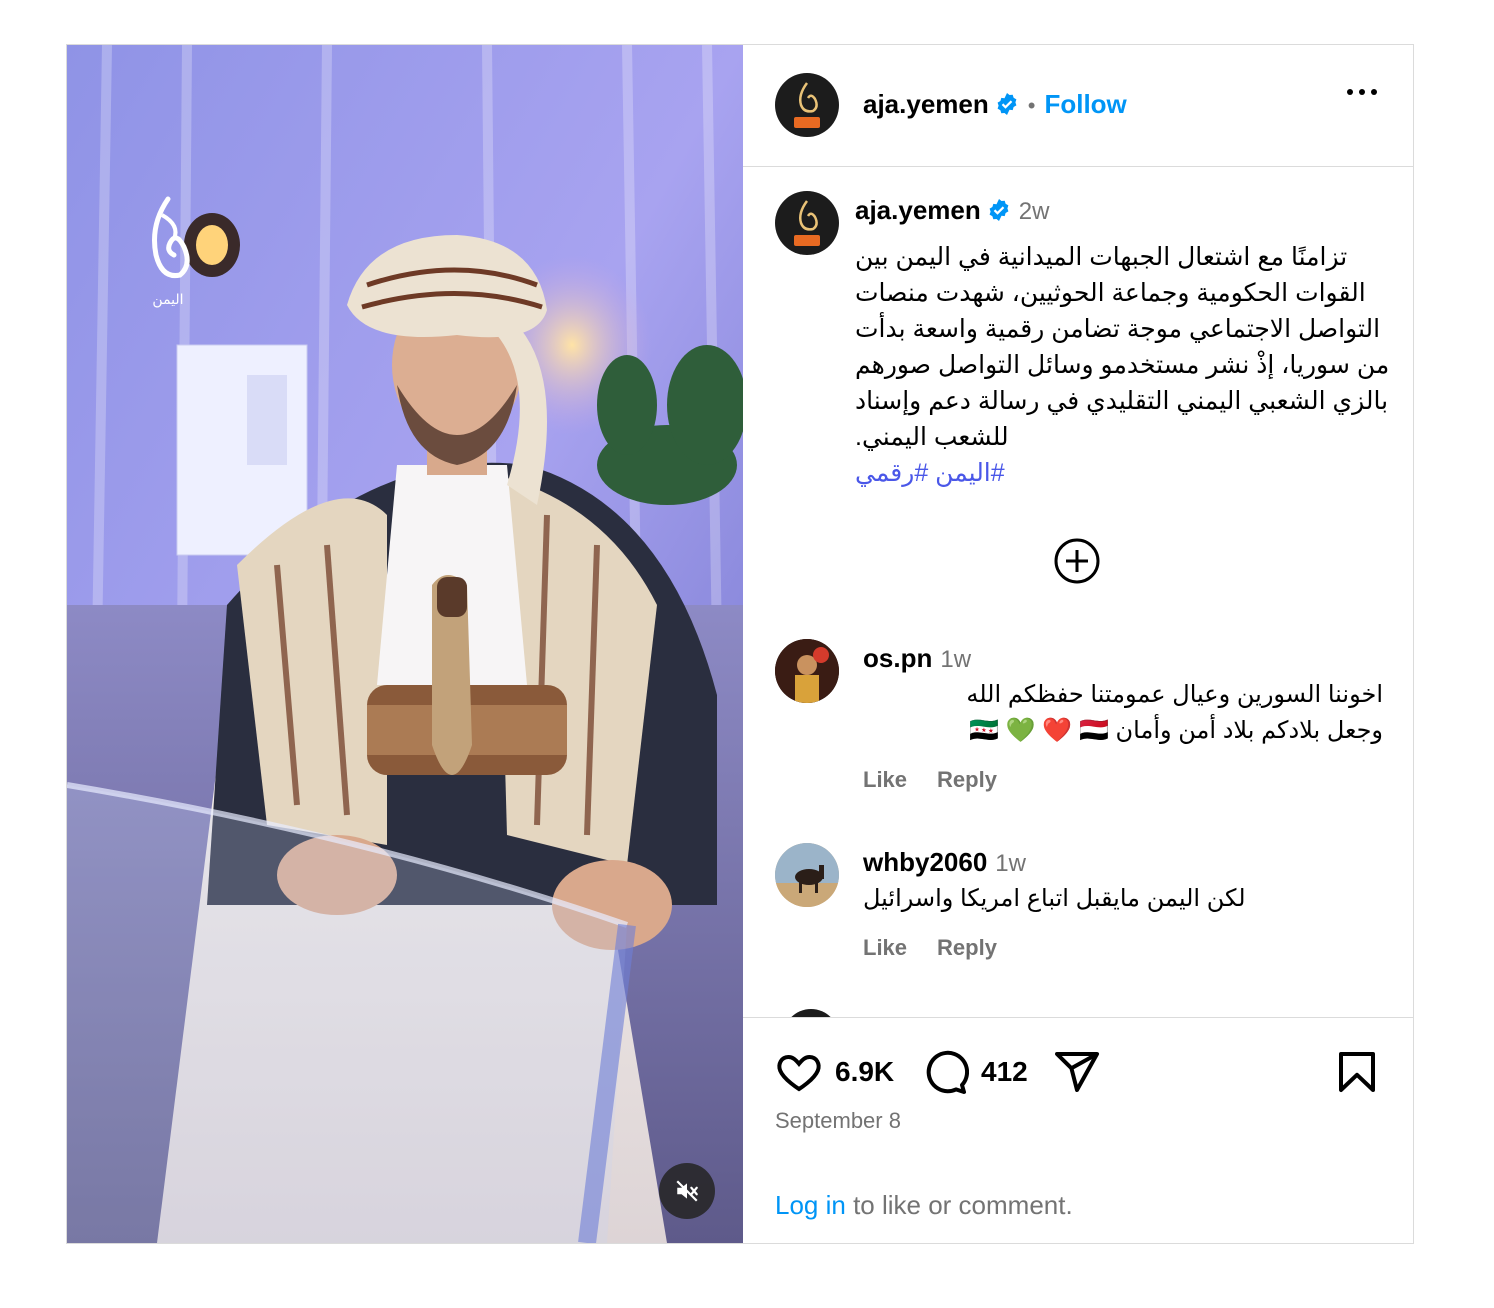 The height and width of the screenshot is (1308, 1494). I want to click on post-header: aja.yemen • Follow, so click(1078, 106).